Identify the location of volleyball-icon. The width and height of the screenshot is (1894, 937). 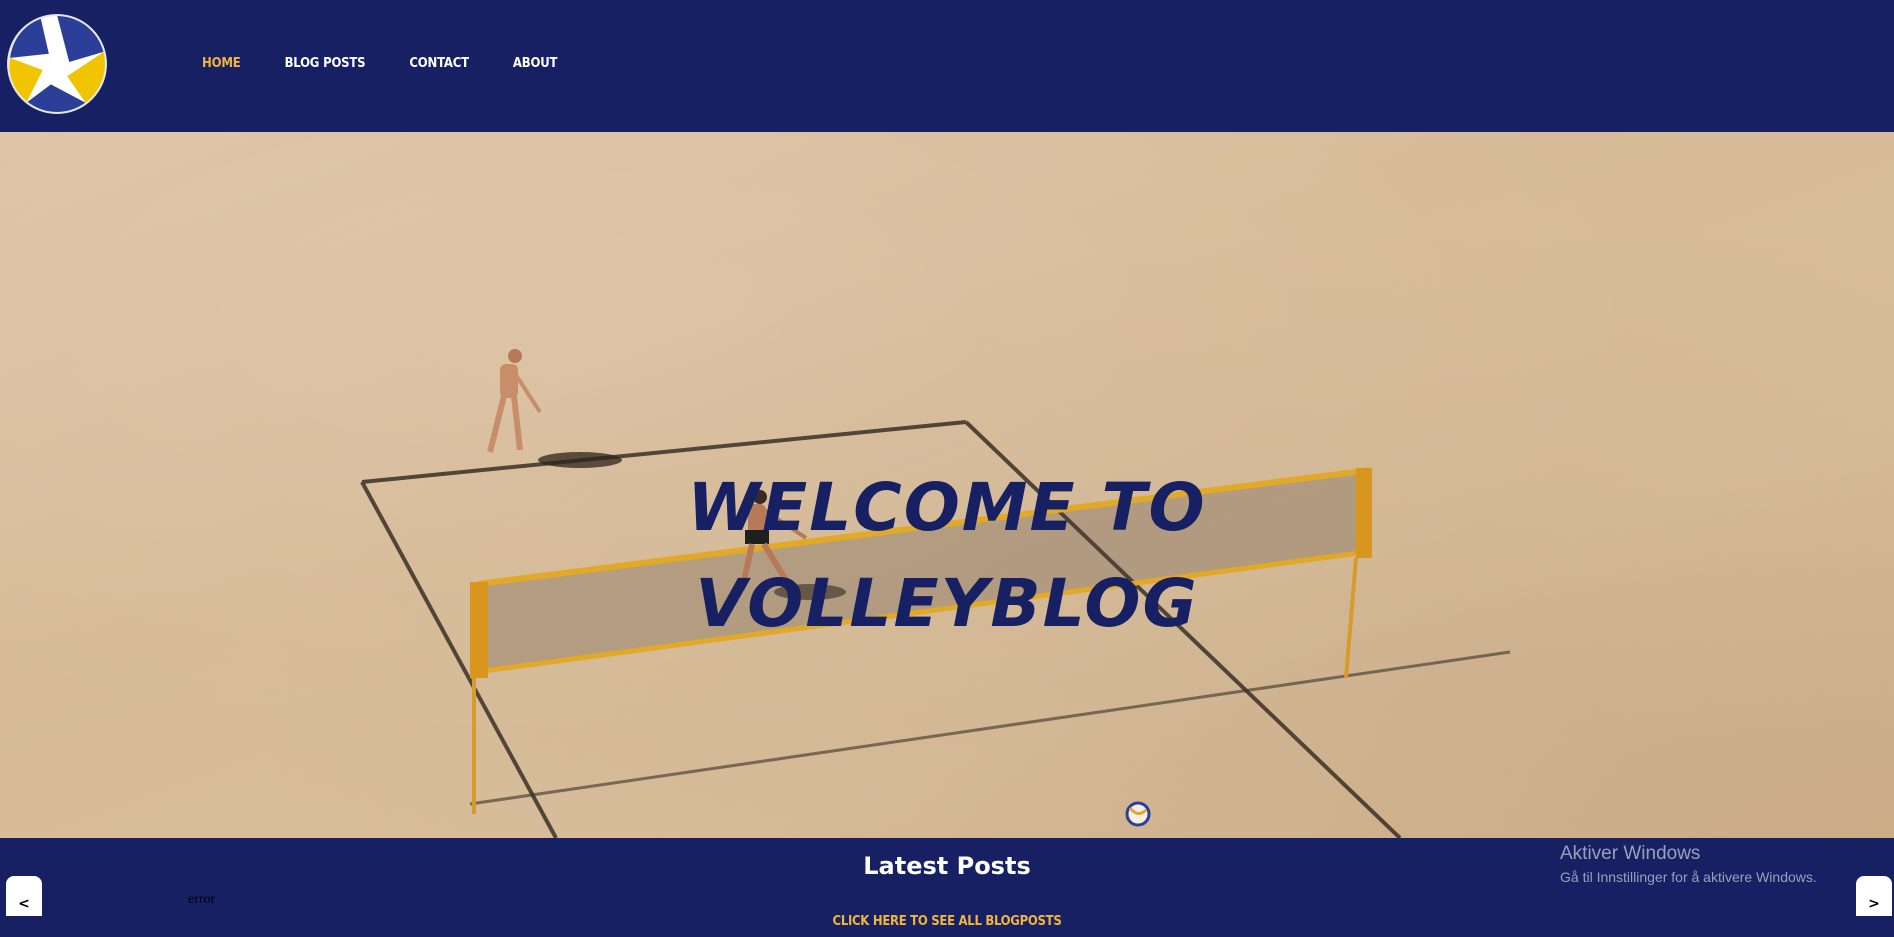
(57, 64).